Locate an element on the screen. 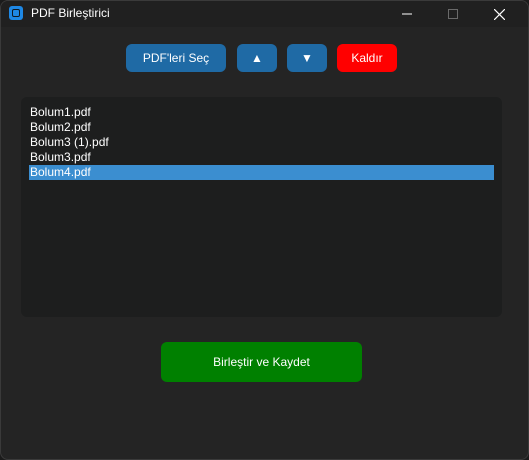 The width and height of the screenshot is (529, 460). list-item: Bolum2.pdf is located at coordinates (261, 127).